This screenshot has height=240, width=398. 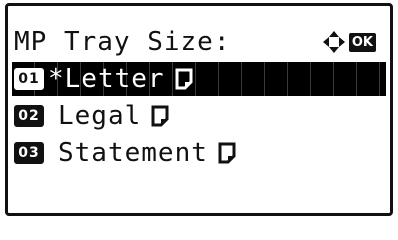 I want to click on ok-key-icon: OK, so click(x=362, y=42).